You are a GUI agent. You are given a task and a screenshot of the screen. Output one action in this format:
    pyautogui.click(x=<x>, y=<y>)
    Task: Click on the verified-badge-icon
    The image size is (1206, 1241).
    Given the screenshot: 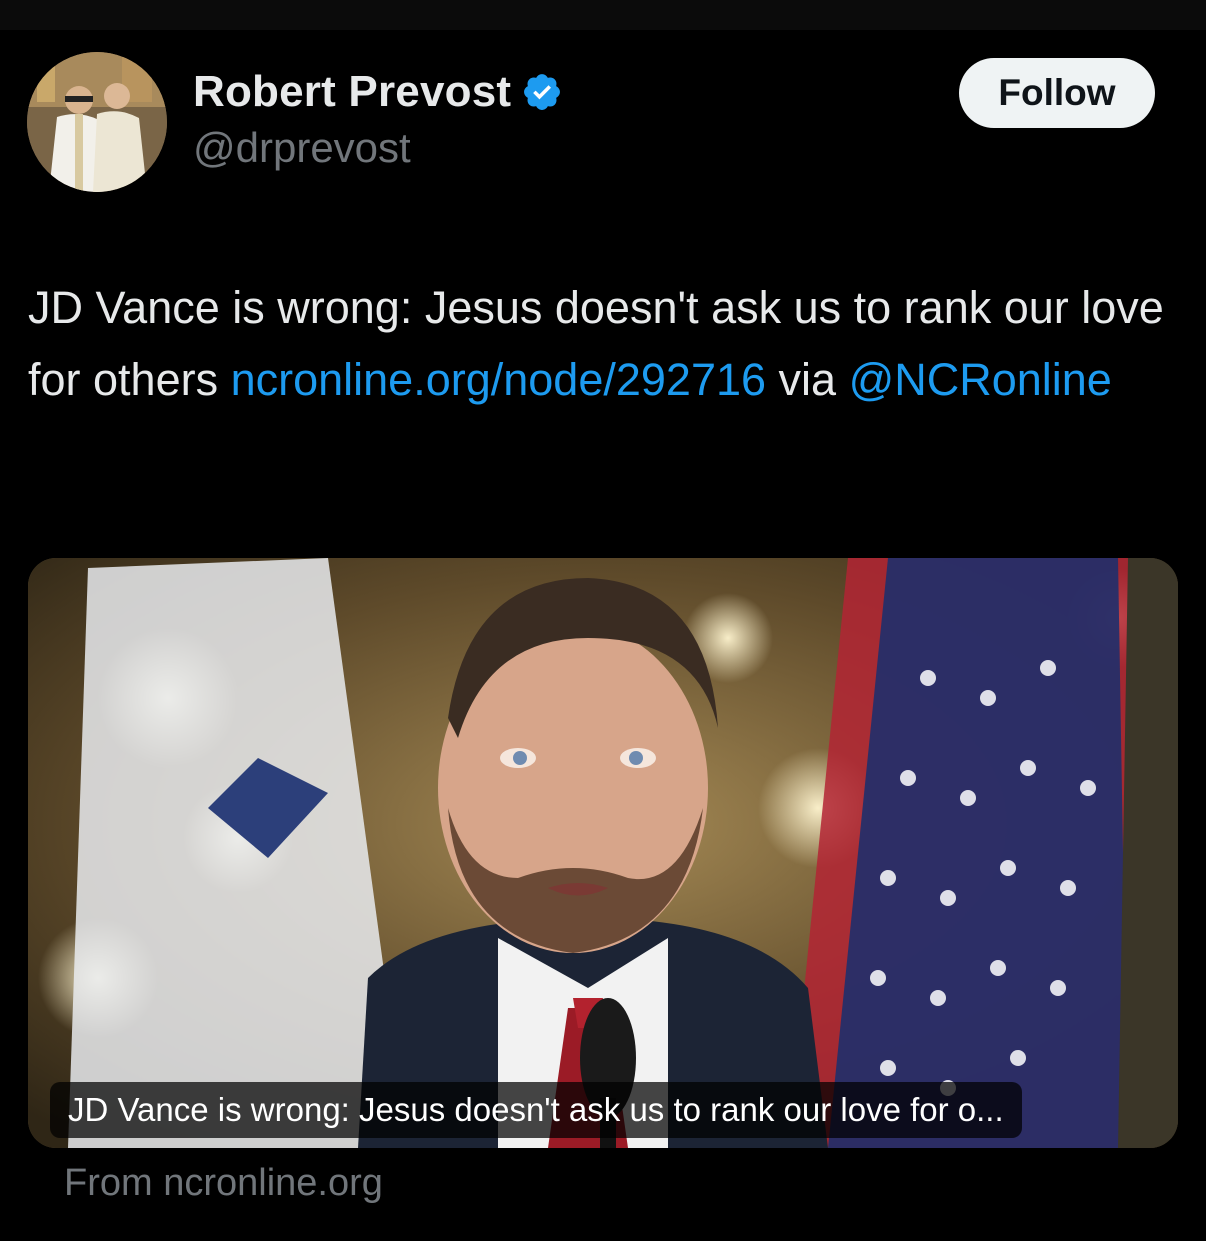 What is the action you would take?
    pyautogui.click(x=542, y=92)
    